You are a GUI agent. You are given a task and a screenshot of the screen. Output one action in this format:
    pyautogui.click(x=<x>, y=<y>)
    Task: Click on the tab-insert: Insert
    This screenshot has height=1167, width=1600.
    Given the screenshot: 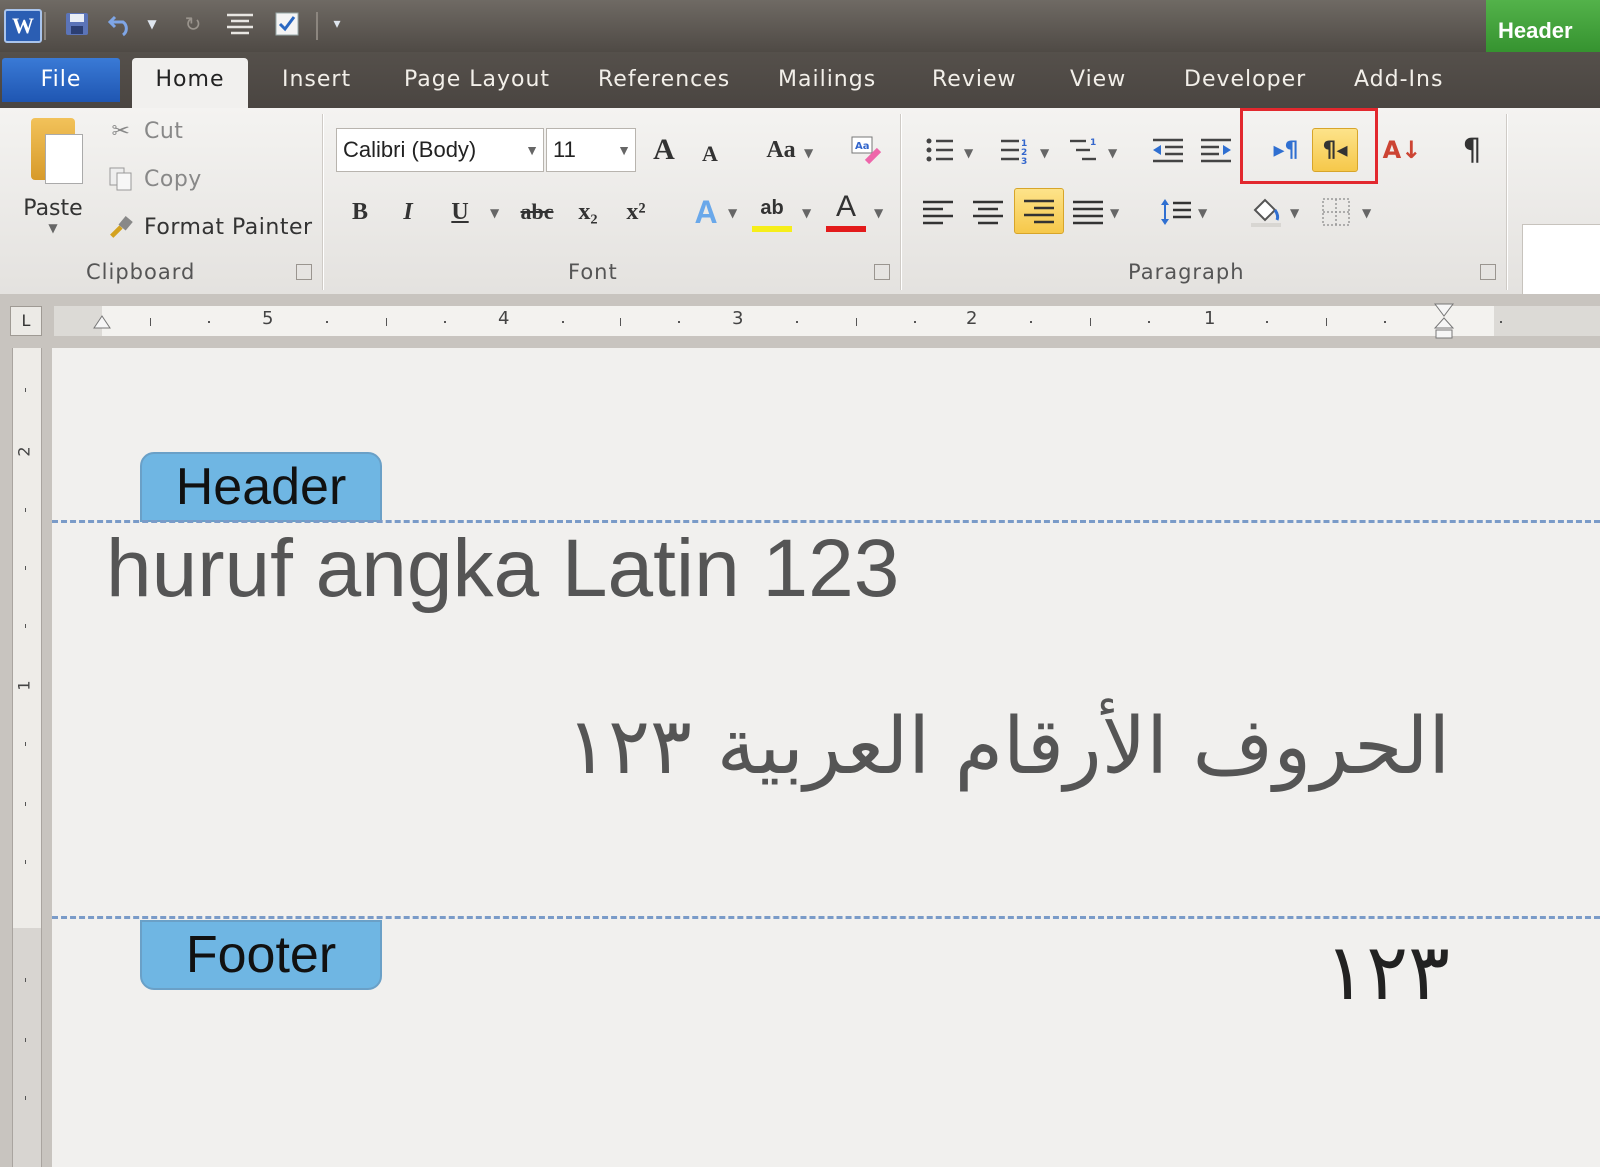 What is the action you would take?
    pyautogui.click(x=316, y=80)
    